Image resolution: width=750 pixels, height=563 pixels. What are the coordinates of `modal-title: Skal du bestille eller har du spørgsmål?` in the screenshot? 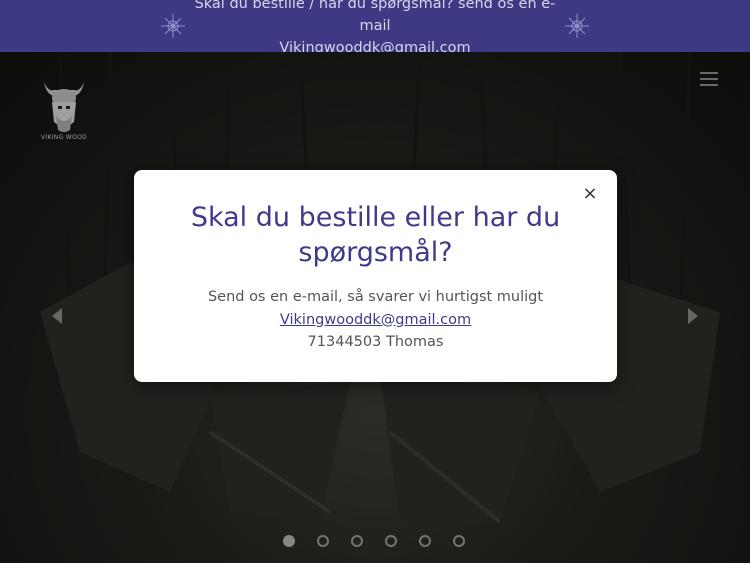 It's located at (375, 235).